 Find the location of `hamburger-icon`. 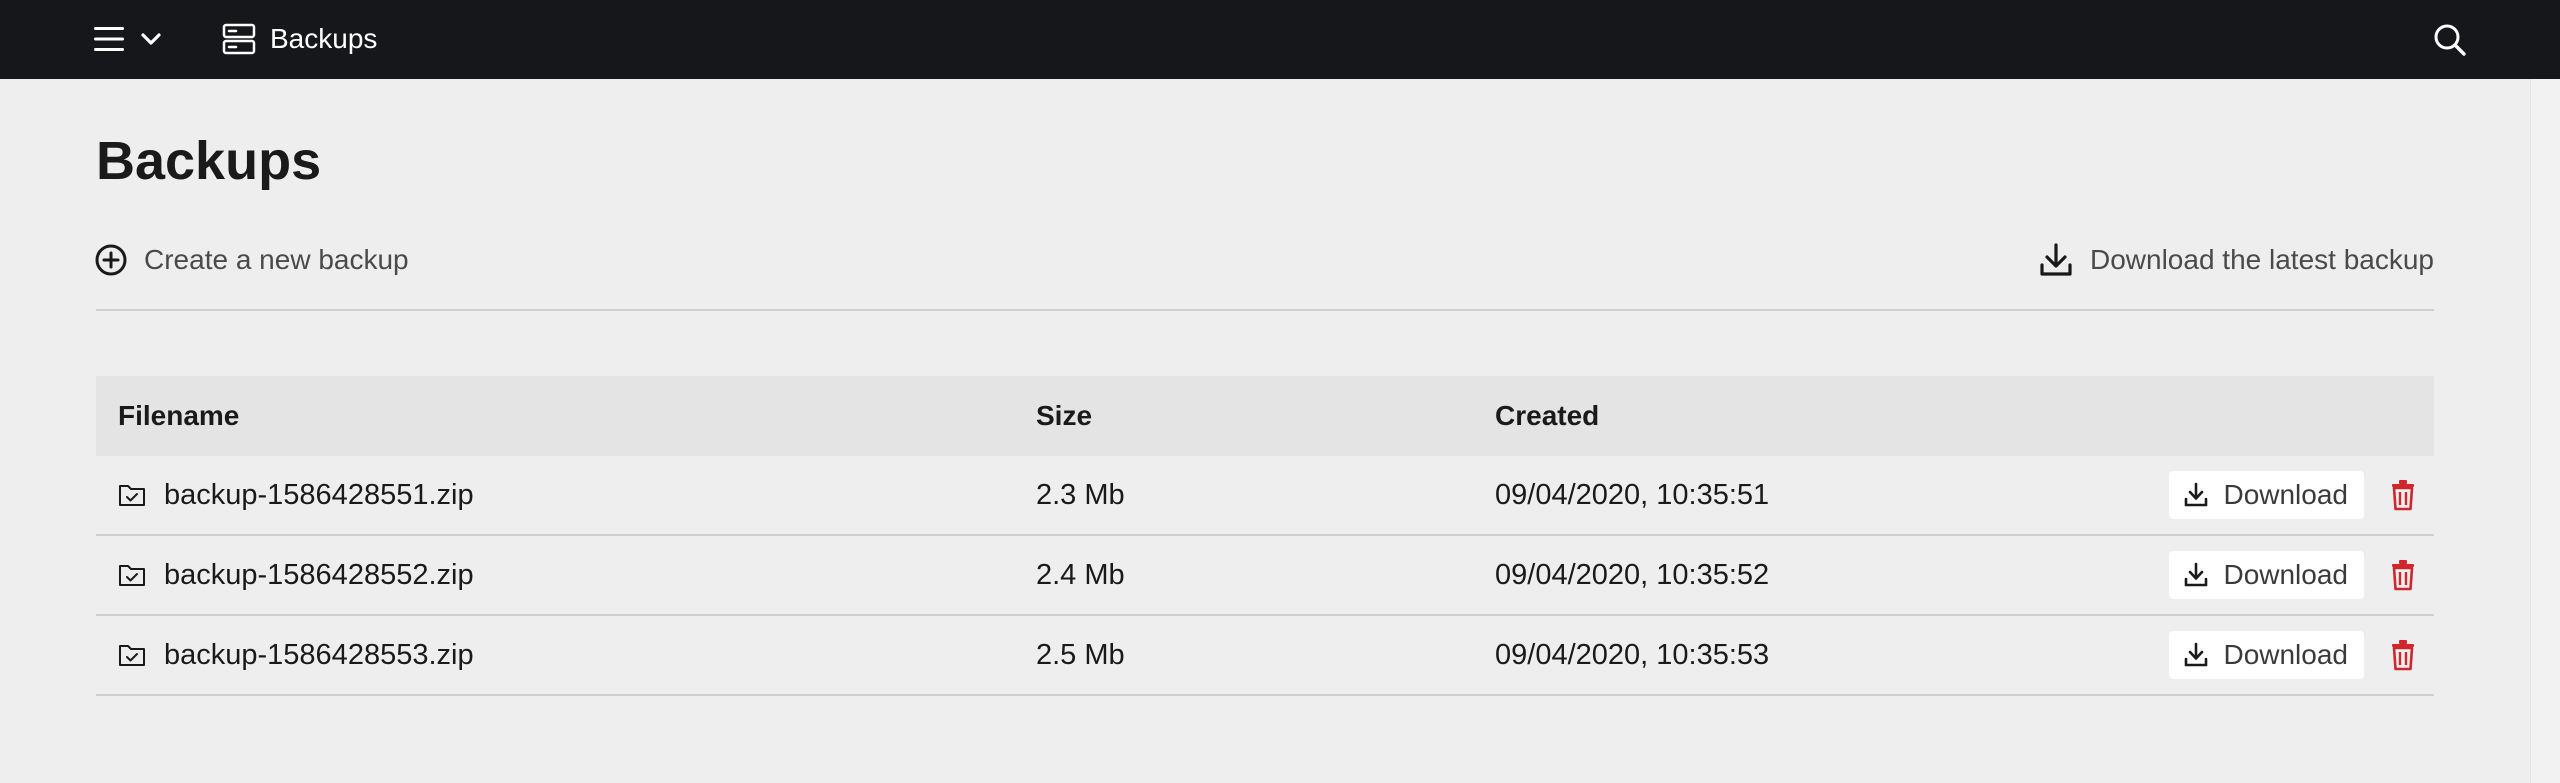

hamburger-icon is located at coordinates (109, 39).